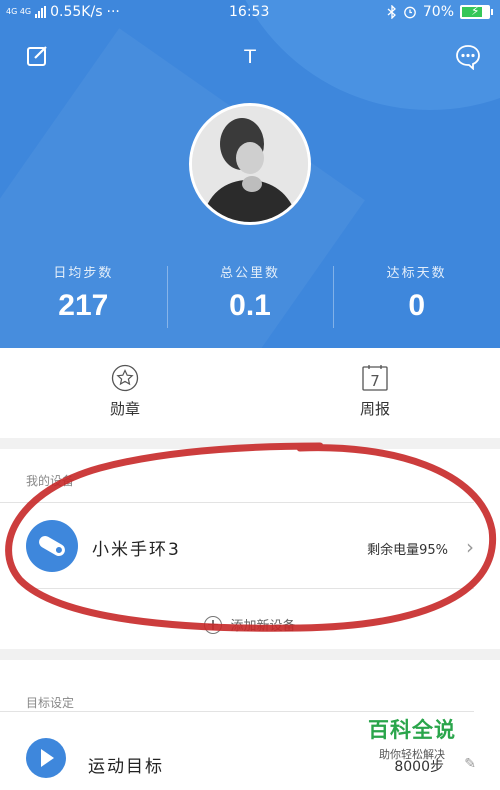  What do you see at coordinates (416, 273) in the screenshot?
I see `stat-label: 达标天数` at bounding box center [416, 273].